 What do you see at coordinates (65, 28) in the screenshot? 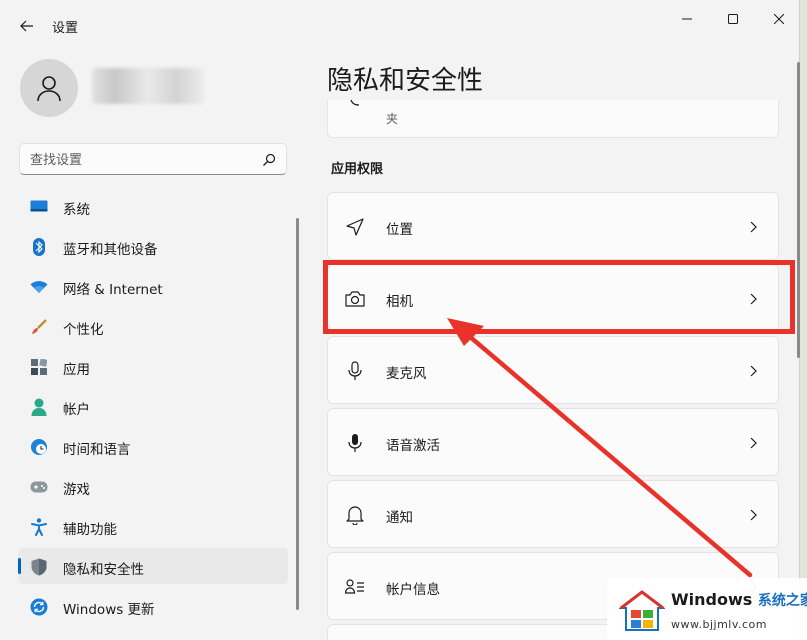
I see `app-title: 设置` at bounding box center [65, 28].